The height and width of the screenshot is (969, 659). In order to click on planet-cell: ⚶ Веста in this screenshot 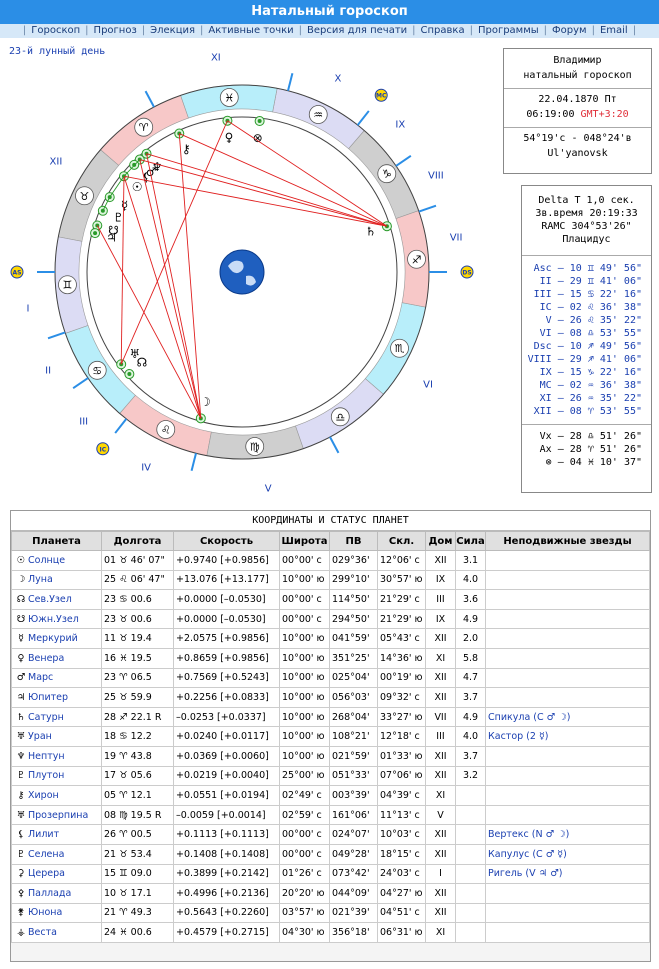, I will do `click(56, 932)`.